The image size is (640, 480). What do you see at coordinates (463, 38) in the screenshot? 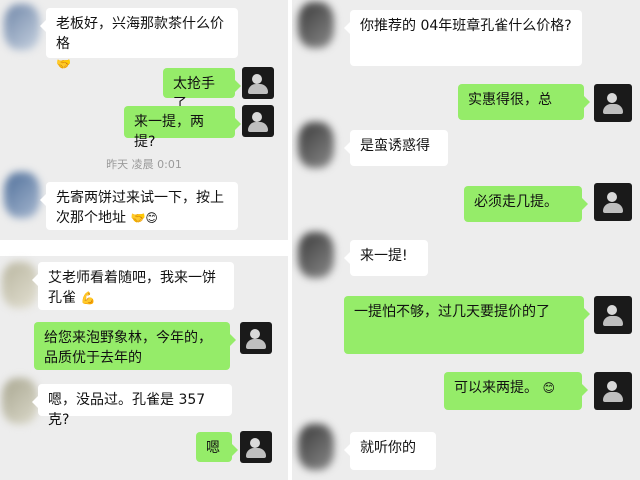
I see `message-bubble-incoming: 你推荐的 04年班章孔雀什么价格?` at bounding box center [463, 38].